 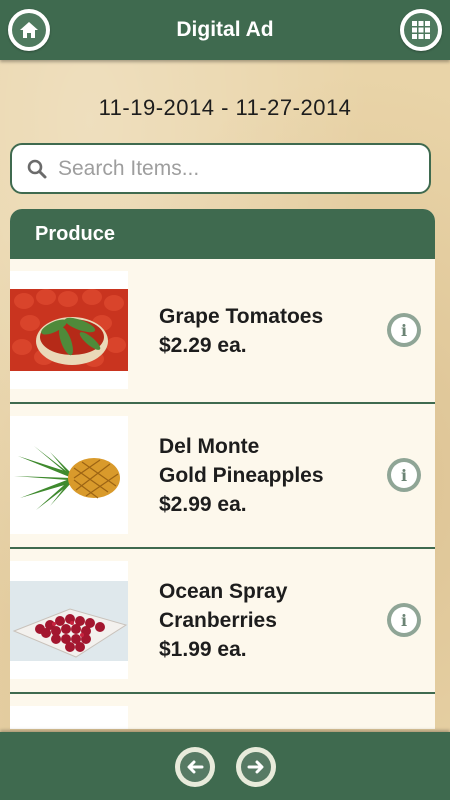 What do you see at coordinates (241, 461) in the screenshot?
I see `item-name: Del Monte Gold Pineapples` at bounding box center [241, 461].